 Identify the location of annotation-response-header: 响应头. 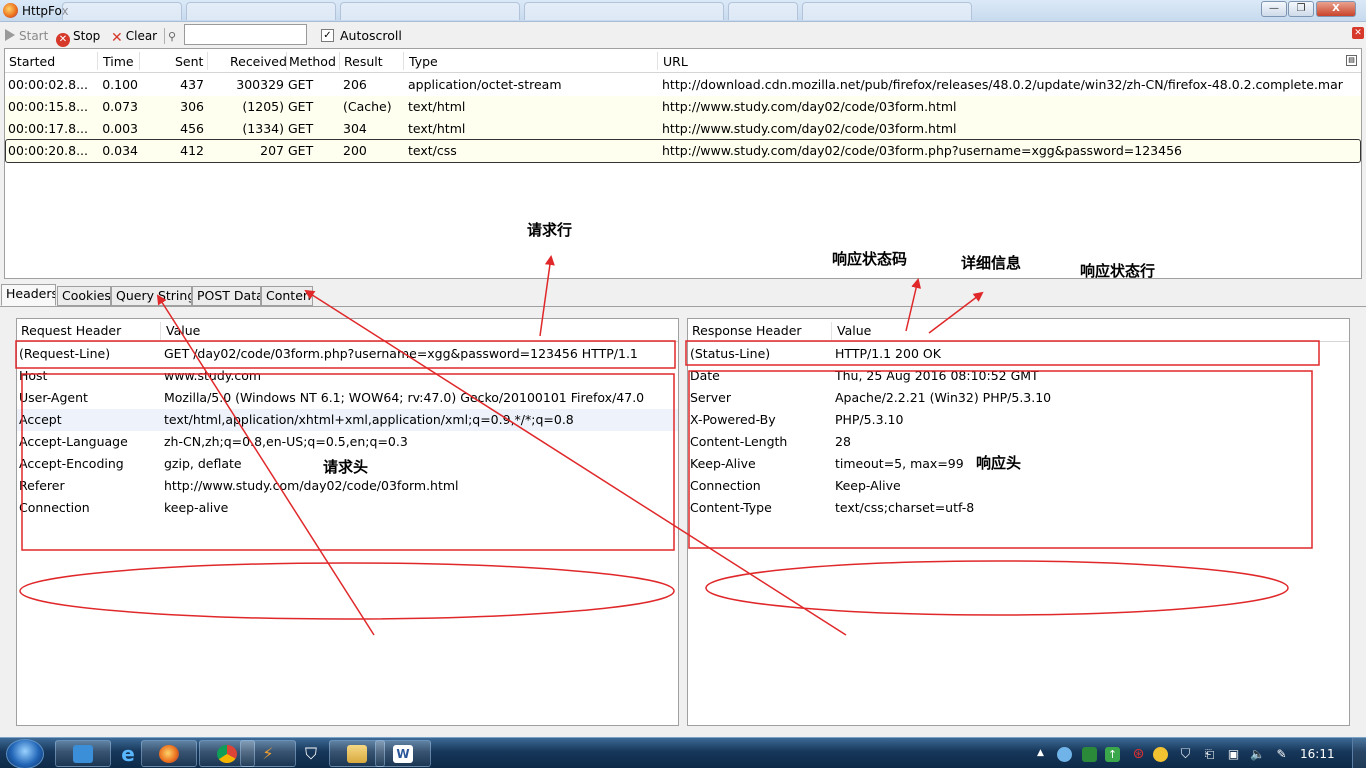
(999, 463).